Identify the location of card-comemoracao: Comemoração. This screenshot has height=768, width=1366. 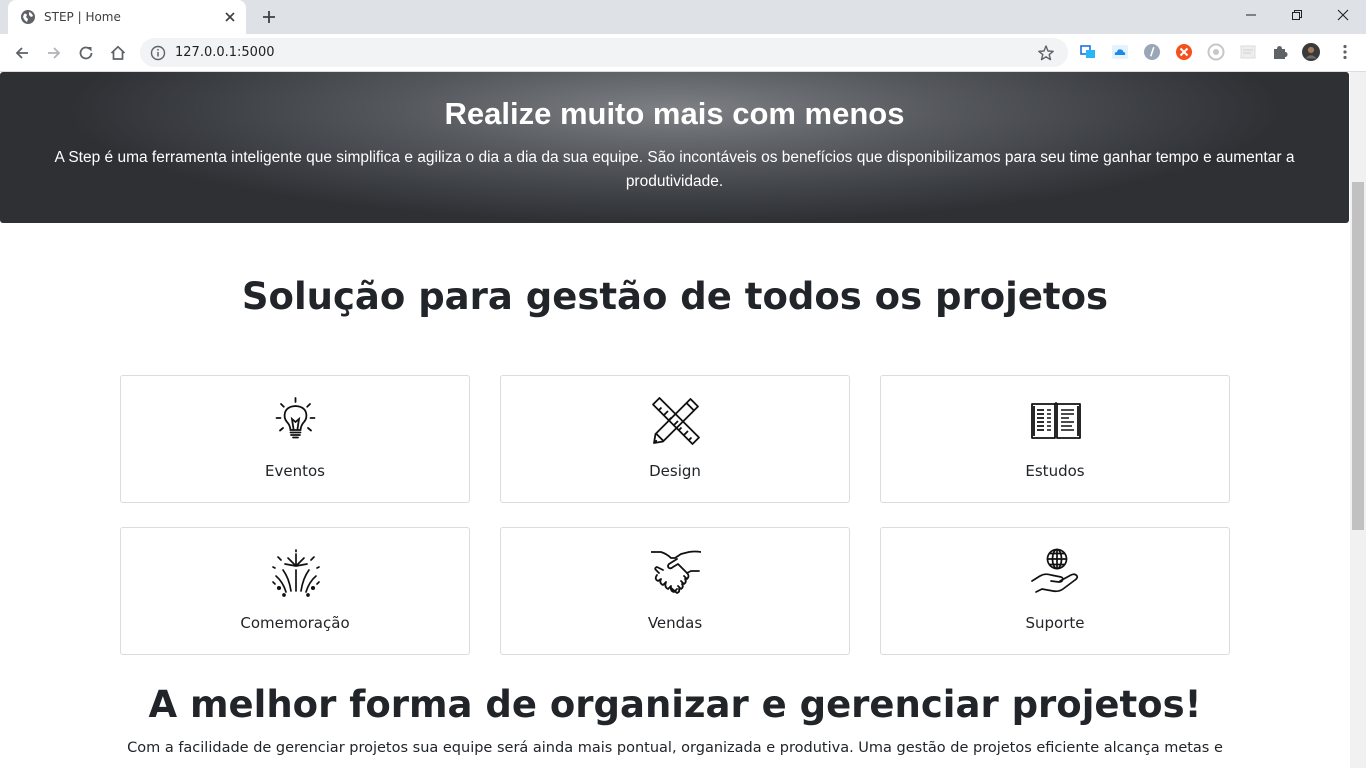
(295, 591).